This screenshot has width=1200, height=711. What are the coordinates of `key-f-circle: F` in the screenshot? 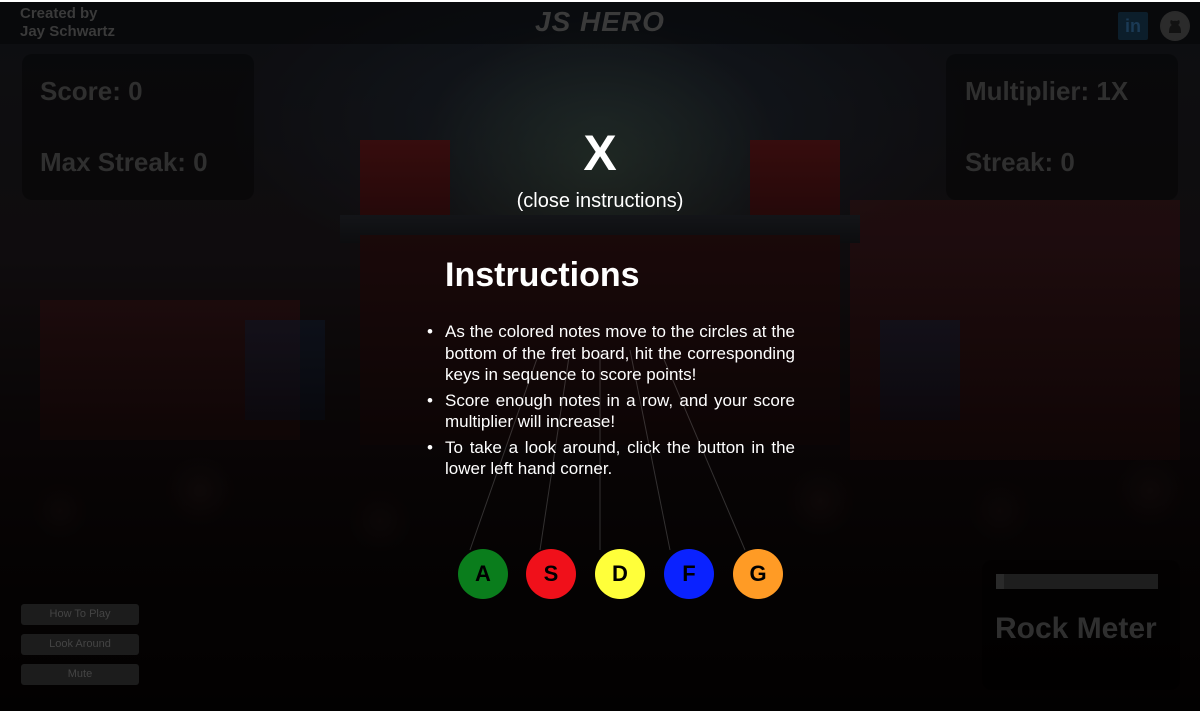 It's located at (689, 574).